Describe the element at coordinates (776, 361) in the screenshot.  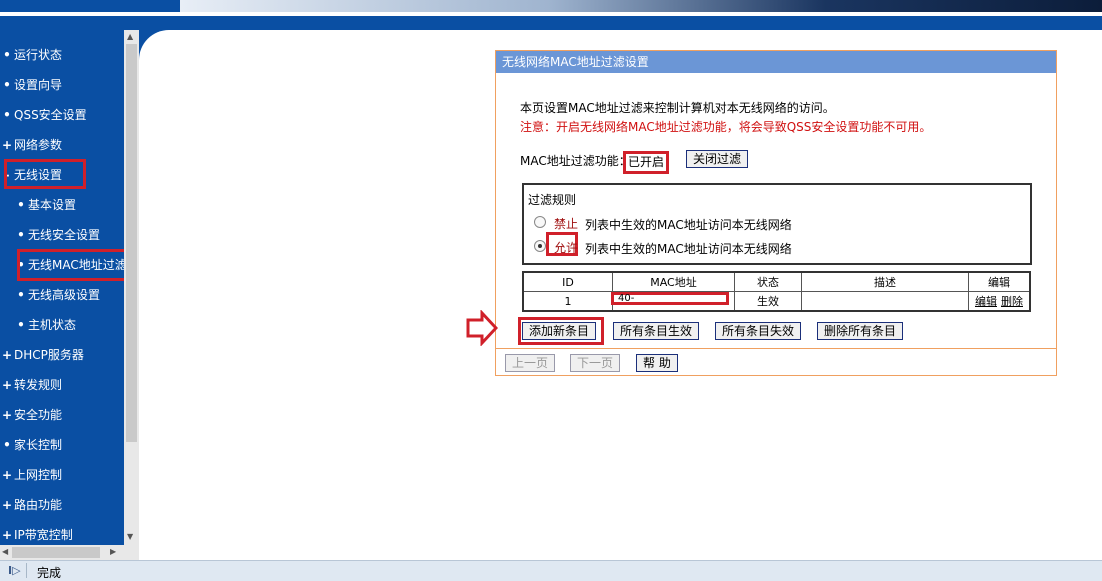
I see `panel-footer: 上一页 下一页 帮 助` at that location.